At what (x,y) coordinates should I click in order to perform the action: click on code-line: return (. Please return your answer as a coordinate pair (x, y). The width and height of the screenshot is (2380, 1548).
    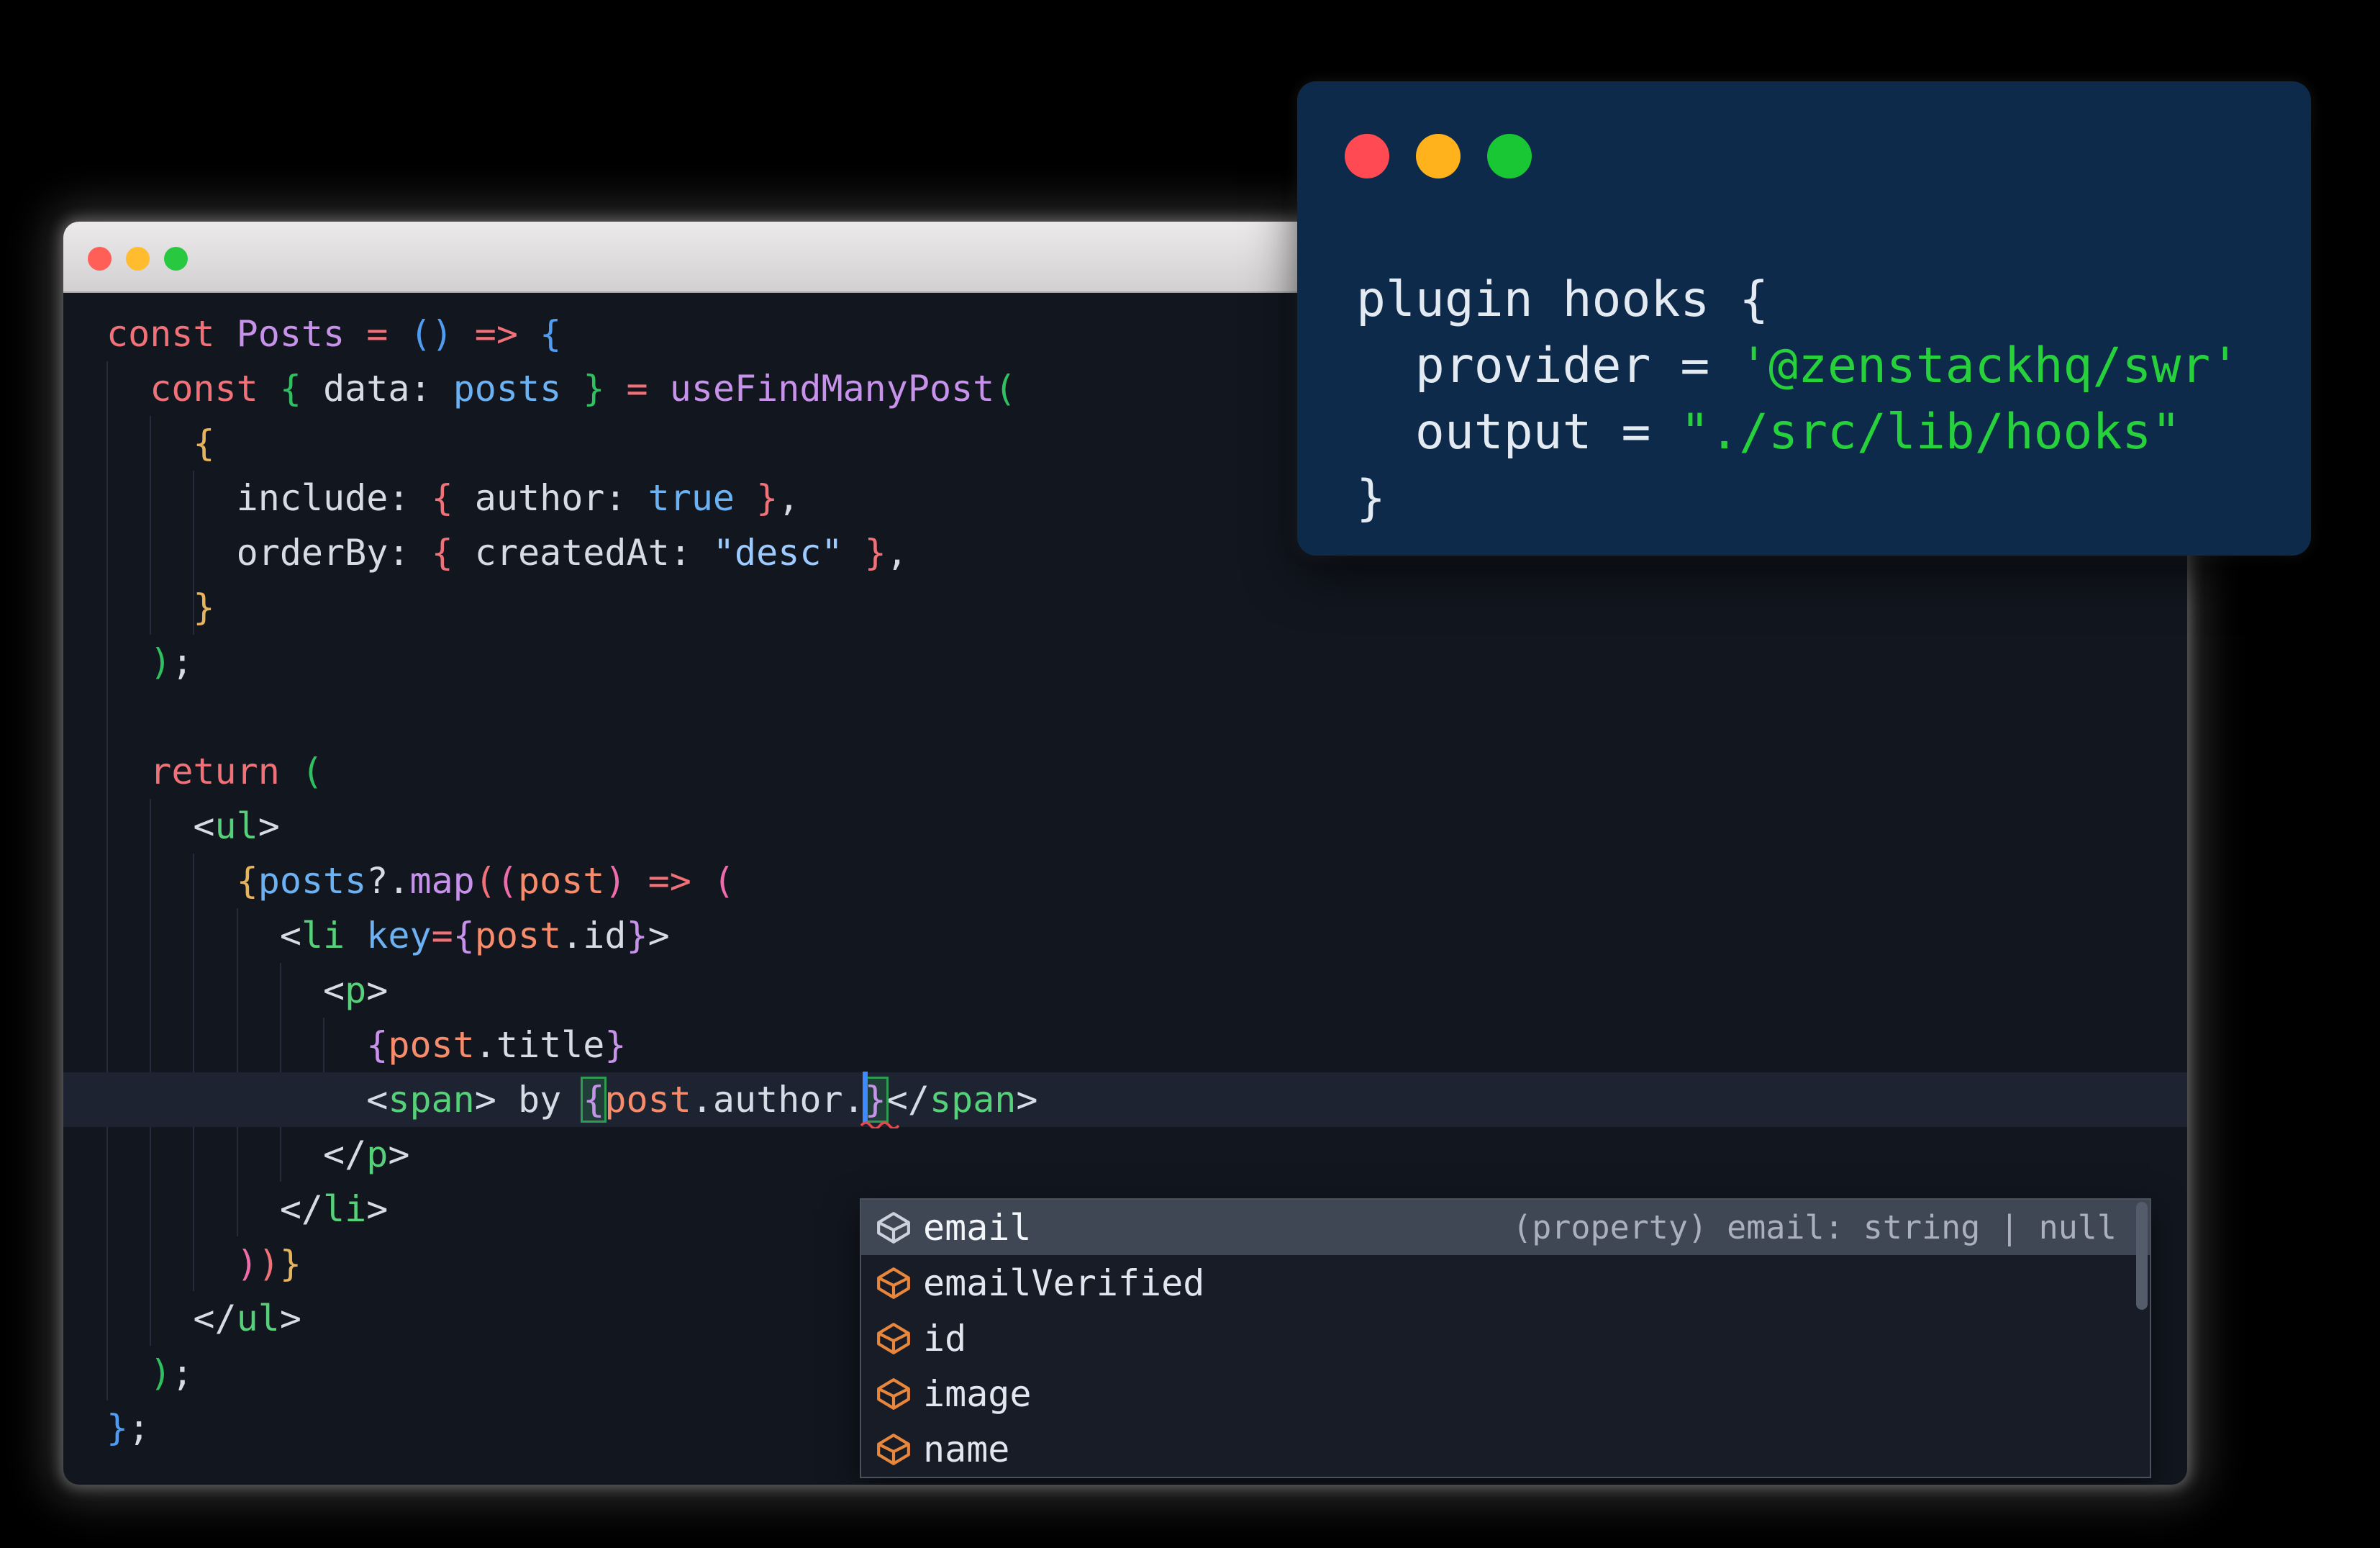
    Looking at the image, I should click on (1125, 771).